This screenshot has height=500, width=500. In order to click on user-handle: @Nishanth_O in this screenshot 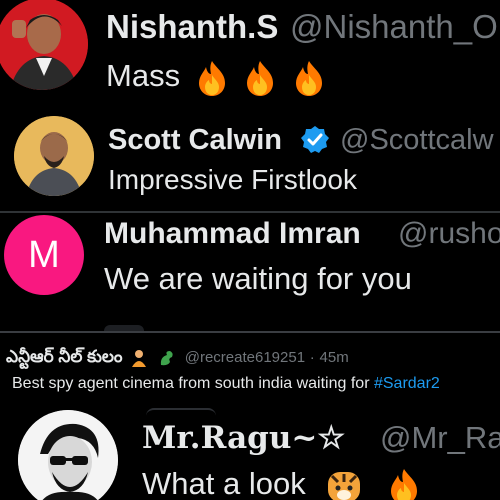, I will do `click(394, 27)`.